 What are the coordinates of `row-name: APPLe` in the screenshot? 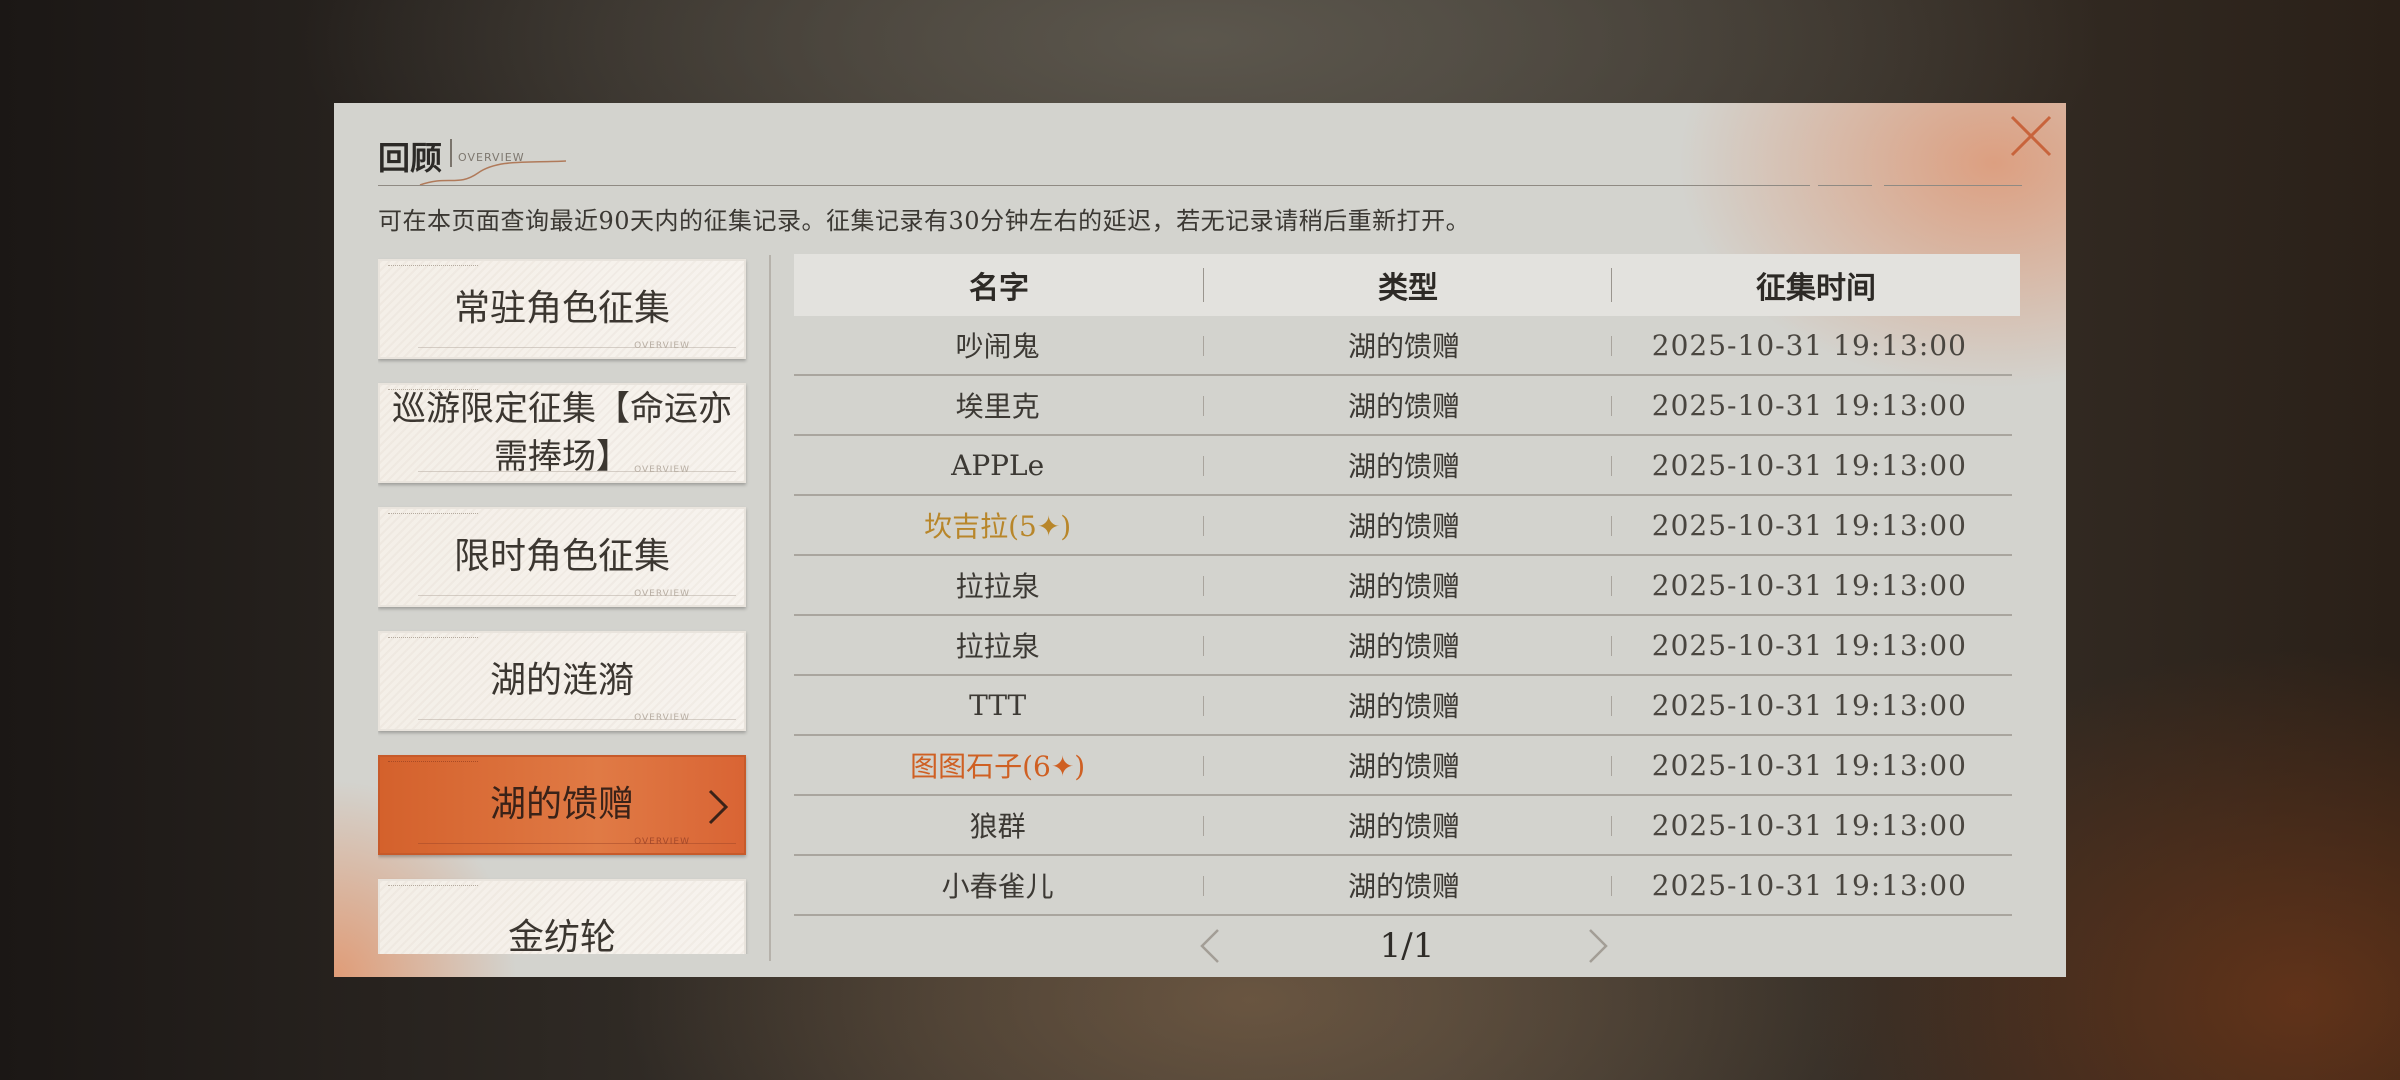 It's located at (998, 465).